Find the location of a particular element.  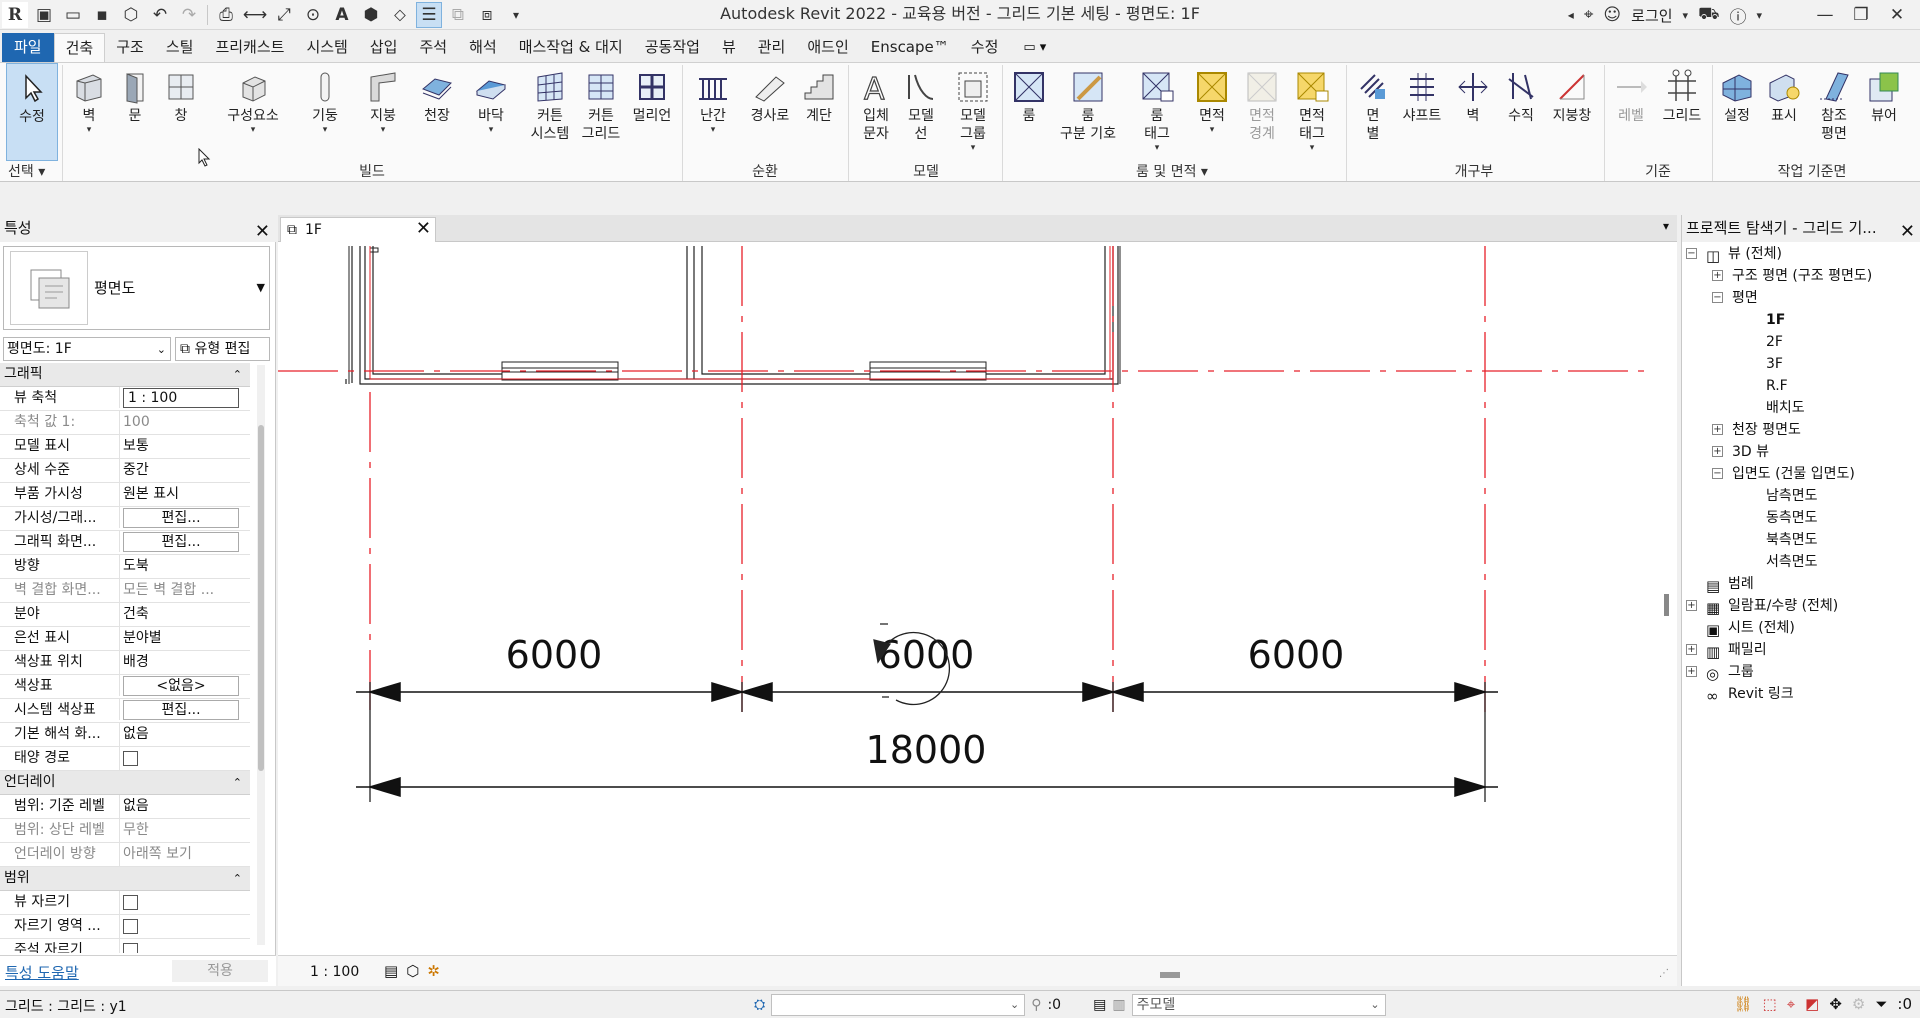

revit-logo-icon: R is located at coordinates (15, 15).